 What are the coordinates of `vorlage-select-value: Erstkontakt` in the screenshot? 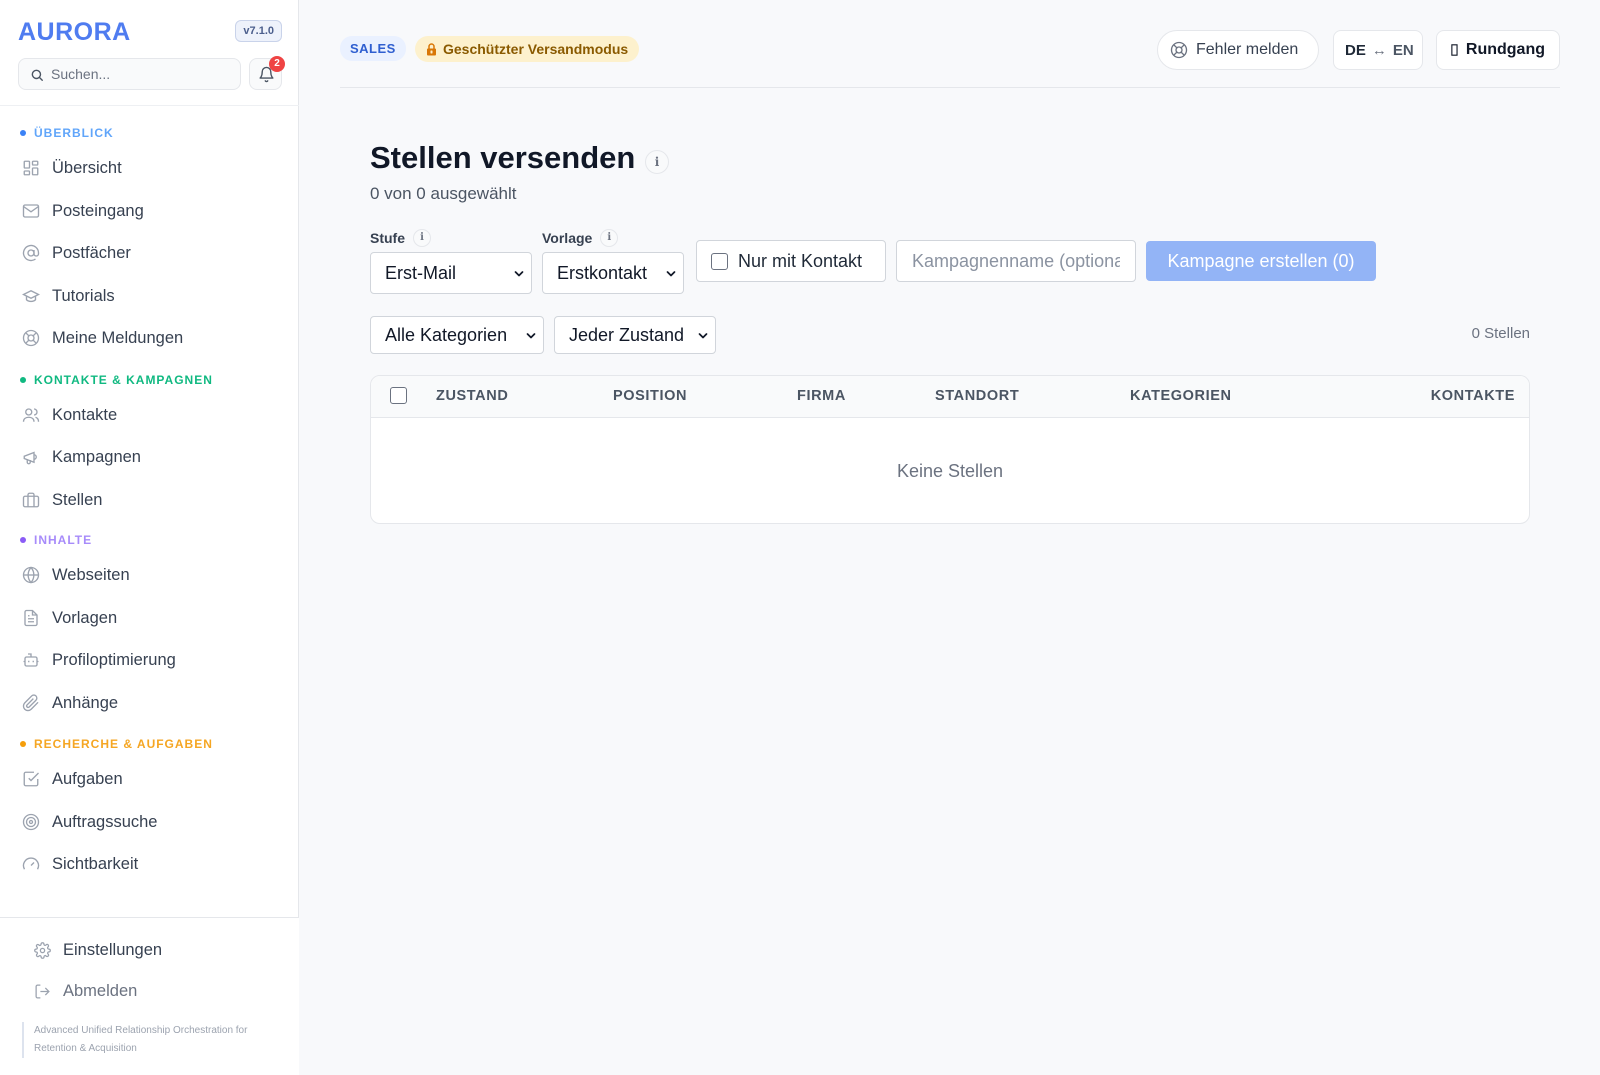 It's located at (602, 272).